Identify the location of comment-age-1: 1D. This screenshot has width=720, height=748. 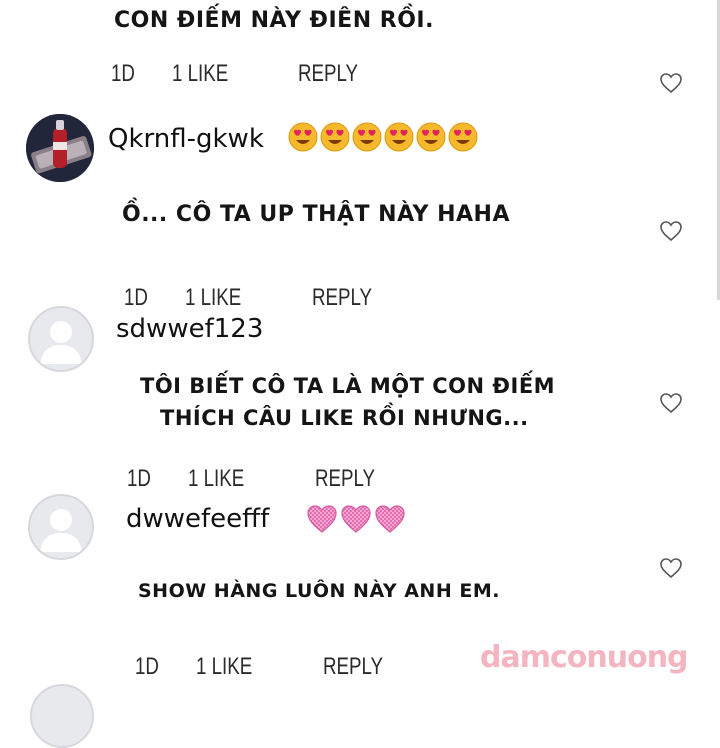
(123, 73).